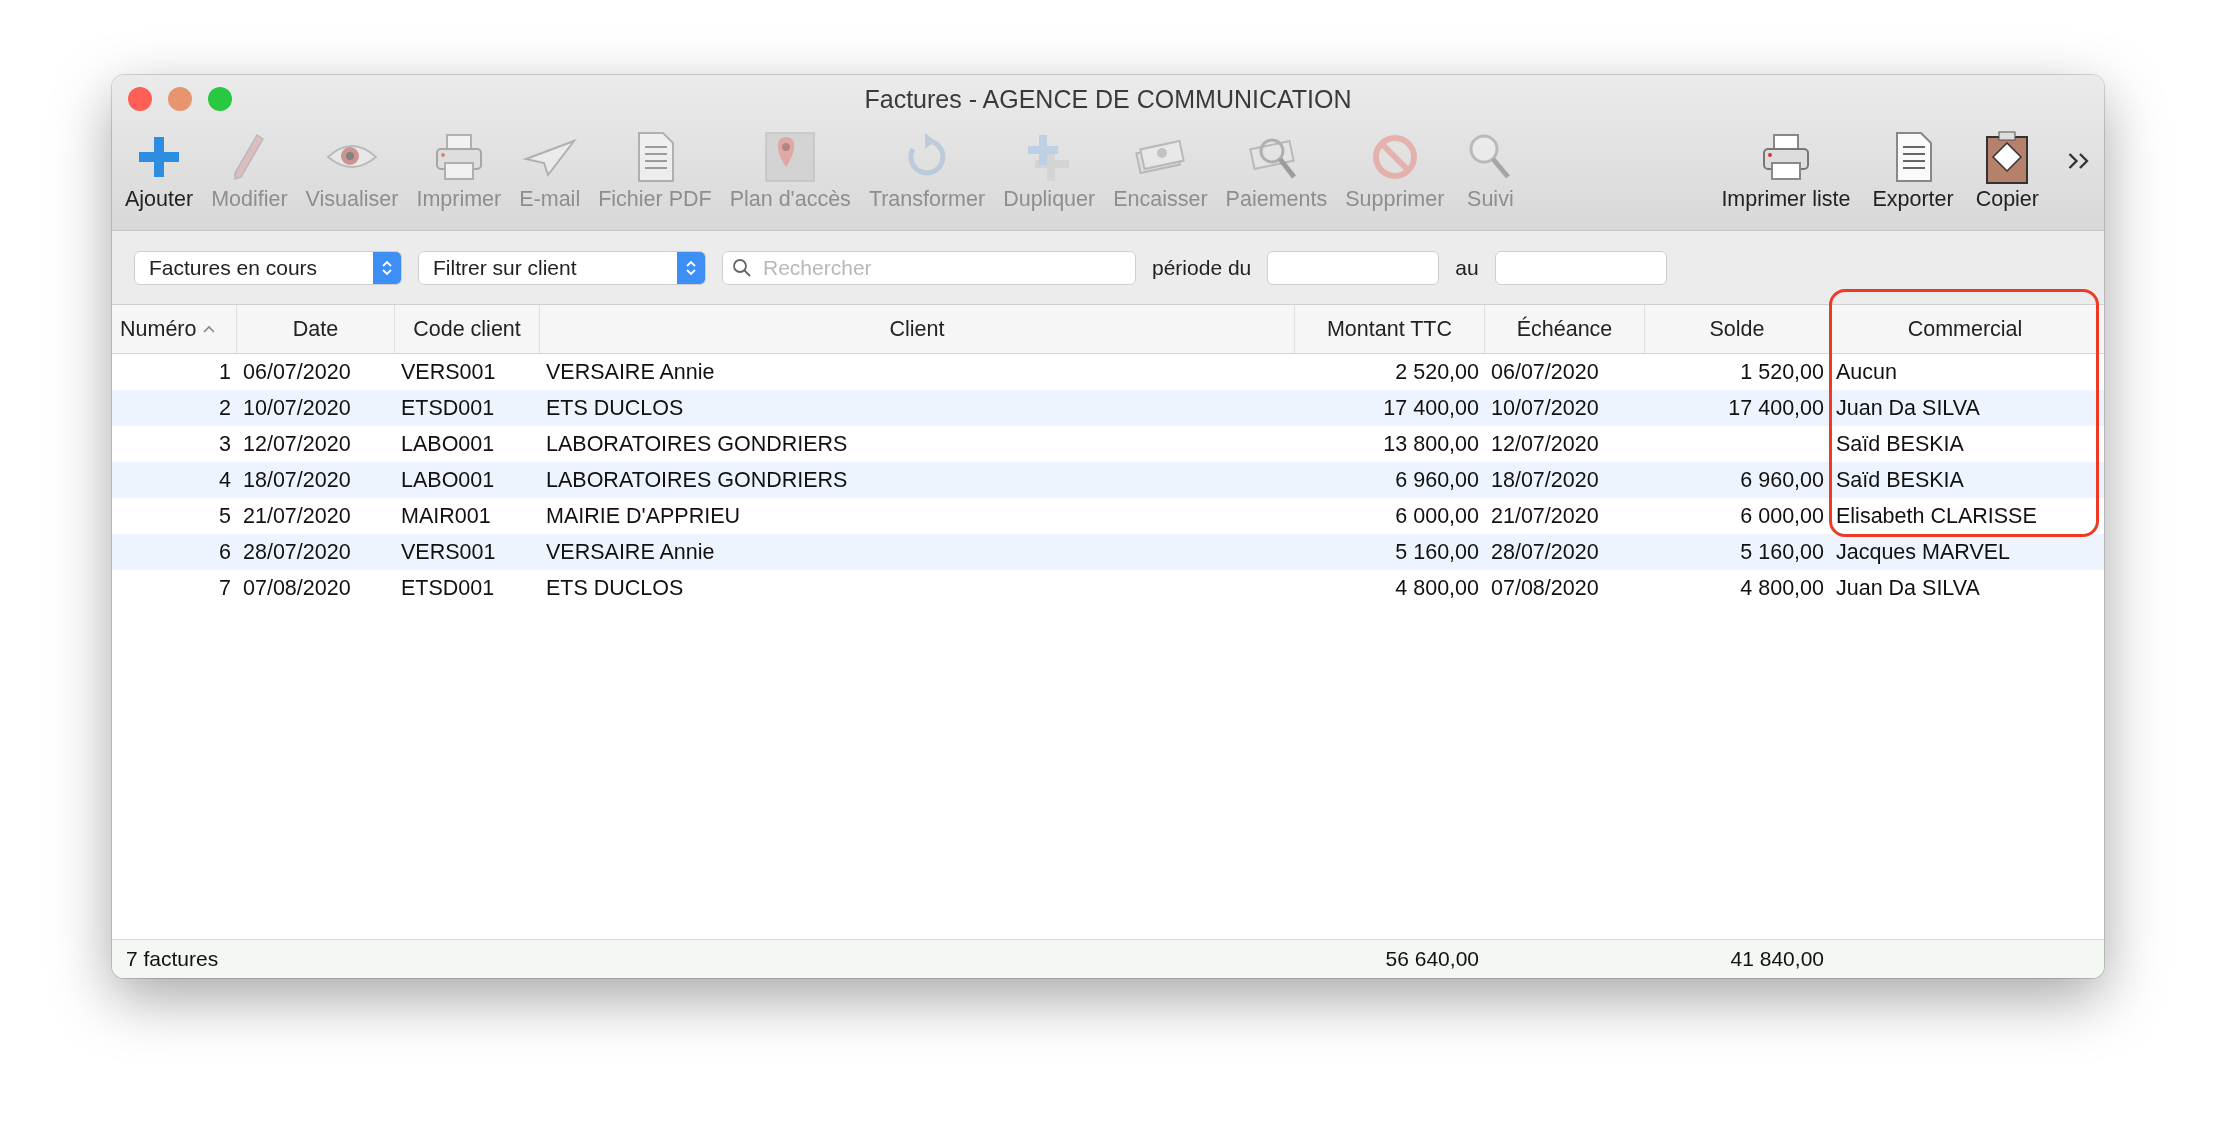  I want to click on table-cell: 2 520,00, so click(1437, 371).